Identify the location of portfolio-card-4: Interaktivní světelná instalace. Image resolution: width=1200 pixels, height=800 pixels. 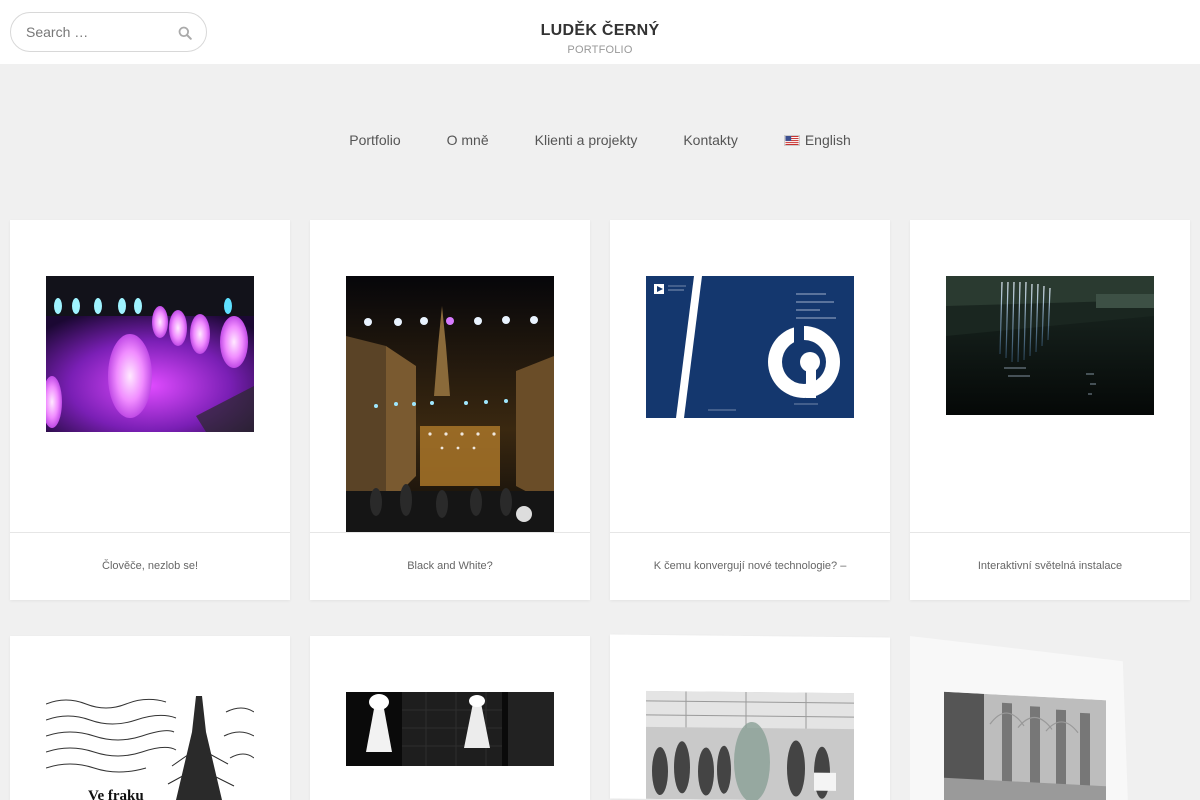
(1050, 410).